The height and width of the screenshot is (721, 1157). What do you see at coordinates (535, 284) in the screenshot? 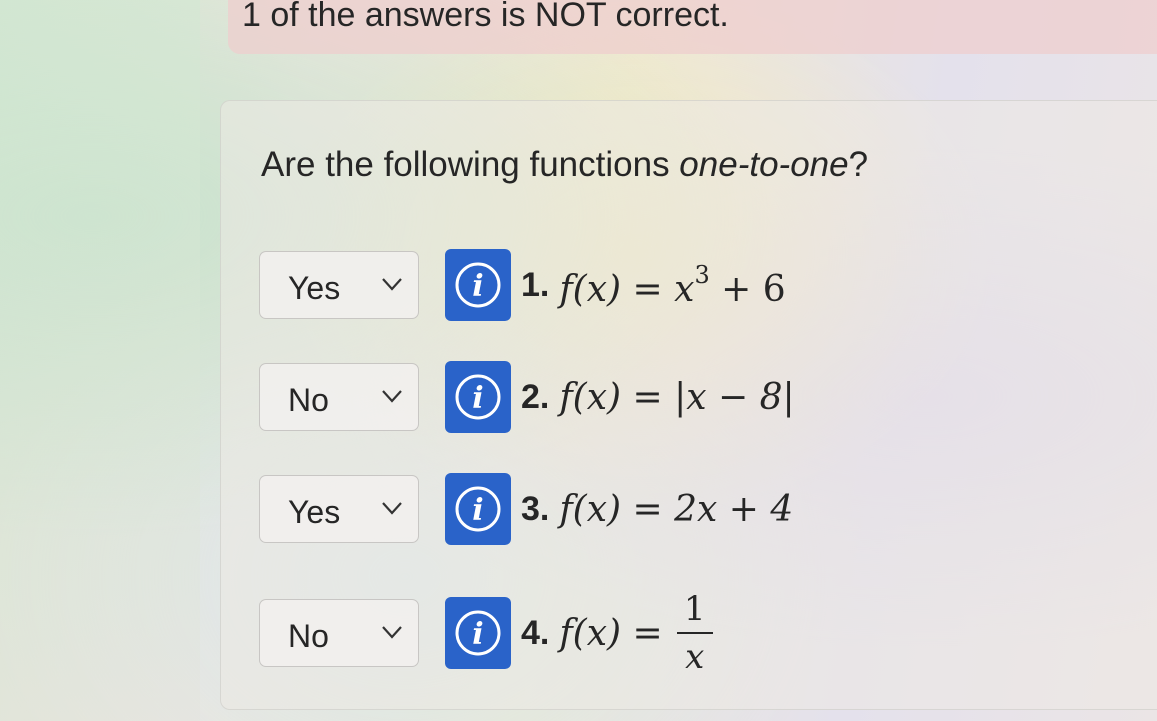
I see `item-number: 1.` at bounding box center [535, 284].